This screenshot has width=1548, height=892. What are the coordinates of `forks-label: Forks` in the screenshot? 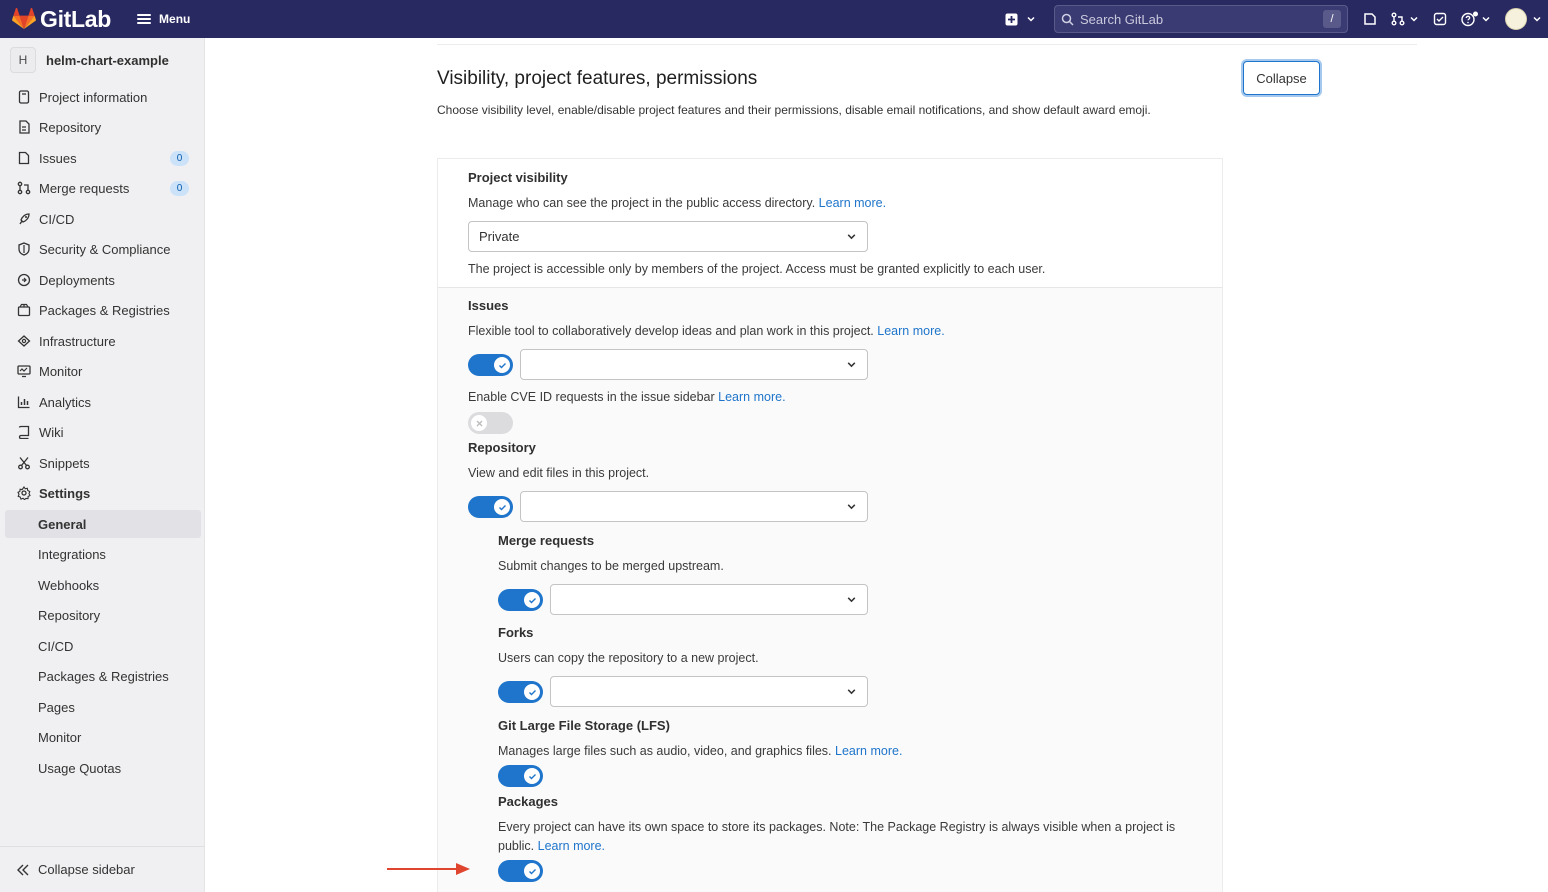 It's located at (516, 632).